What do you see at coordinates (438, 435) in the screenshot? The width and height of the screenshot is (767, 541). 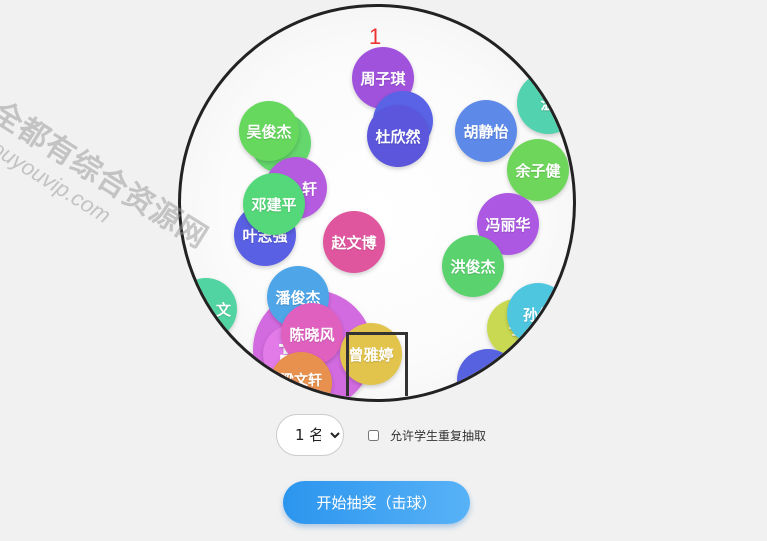 I see `allow-repeat-label: 允许学生重复抽取` at bounding box center [438, 435].